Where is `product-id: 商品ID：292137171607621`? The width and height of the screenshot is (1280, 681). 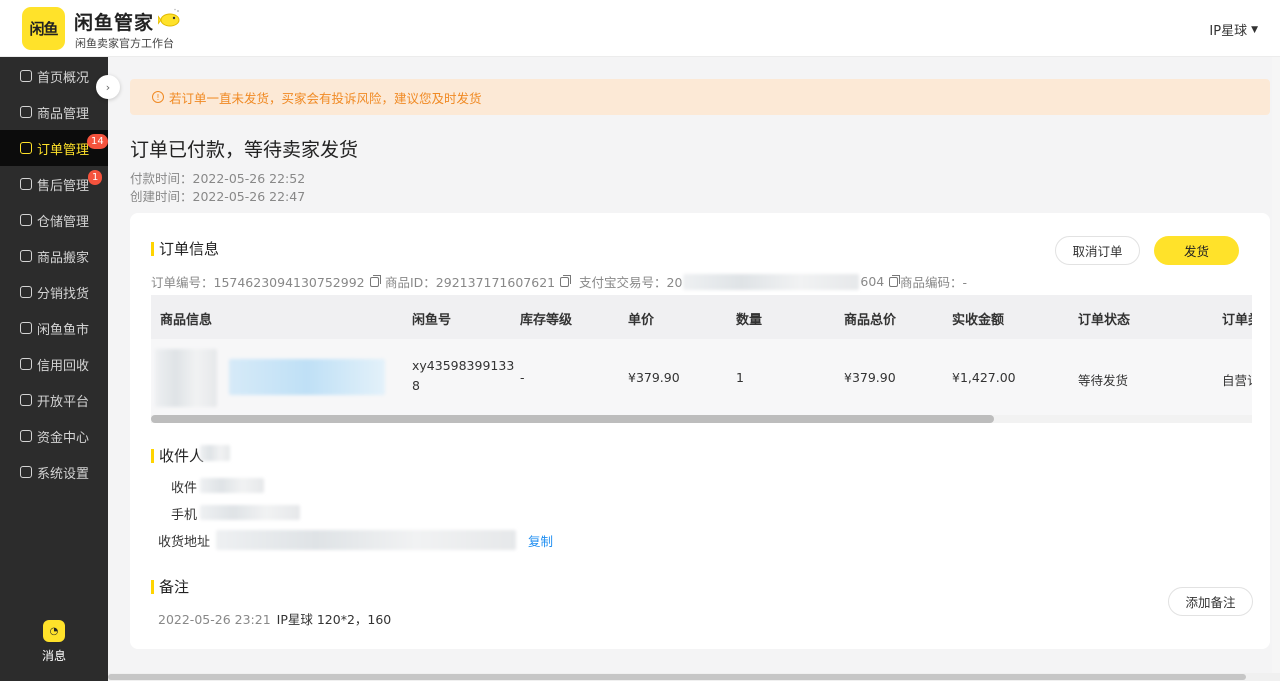
product-id: 商品ID：292137171607621 is located at coordinates (478, 281).